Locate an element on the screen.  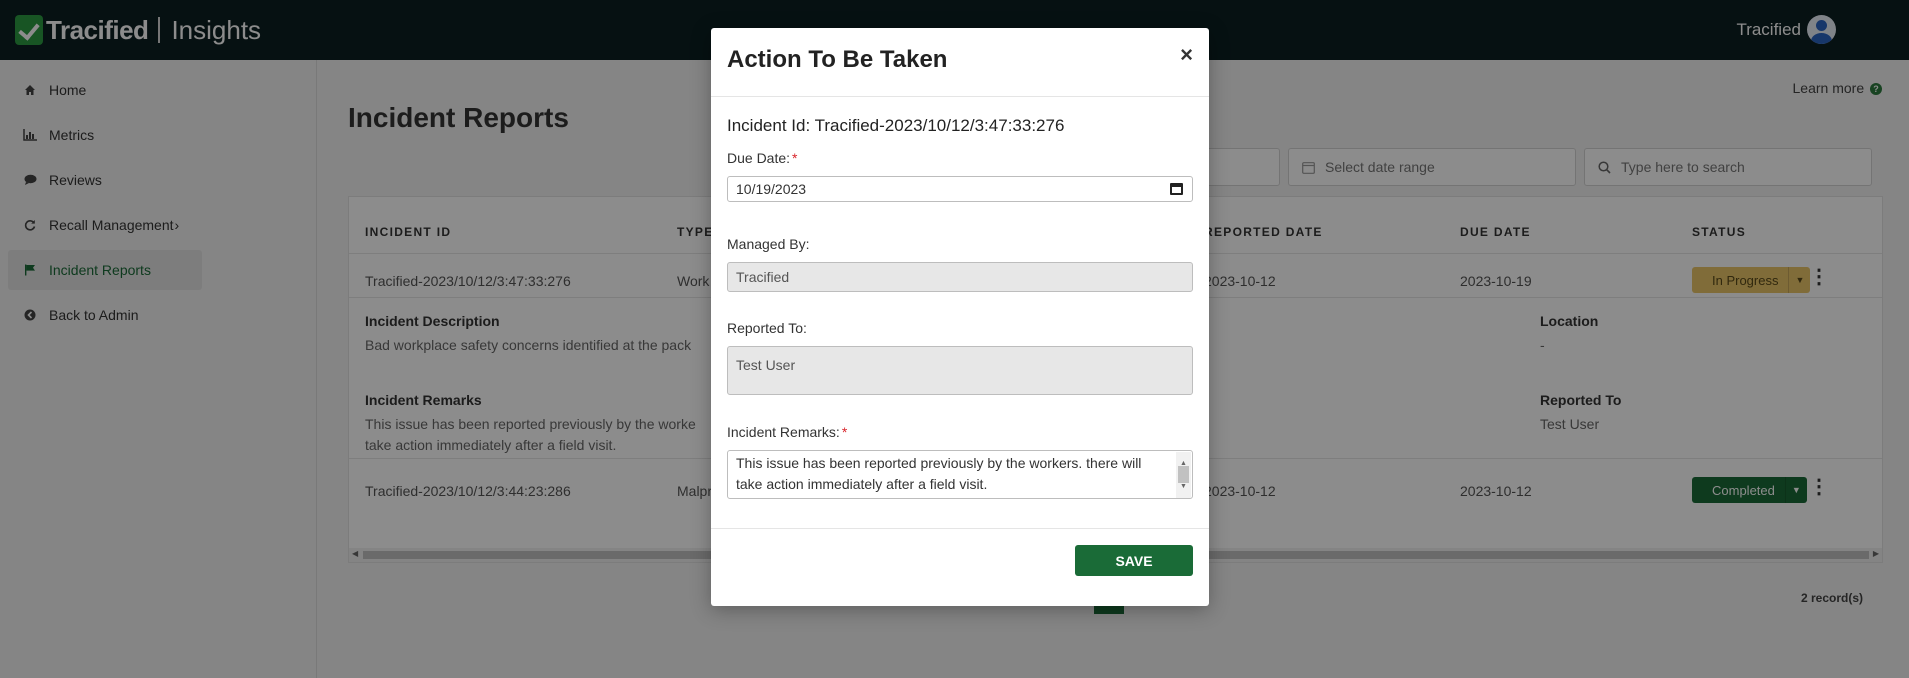
incident-remarks-label: Incident Remarks: * is located at coordinates (787, 432).